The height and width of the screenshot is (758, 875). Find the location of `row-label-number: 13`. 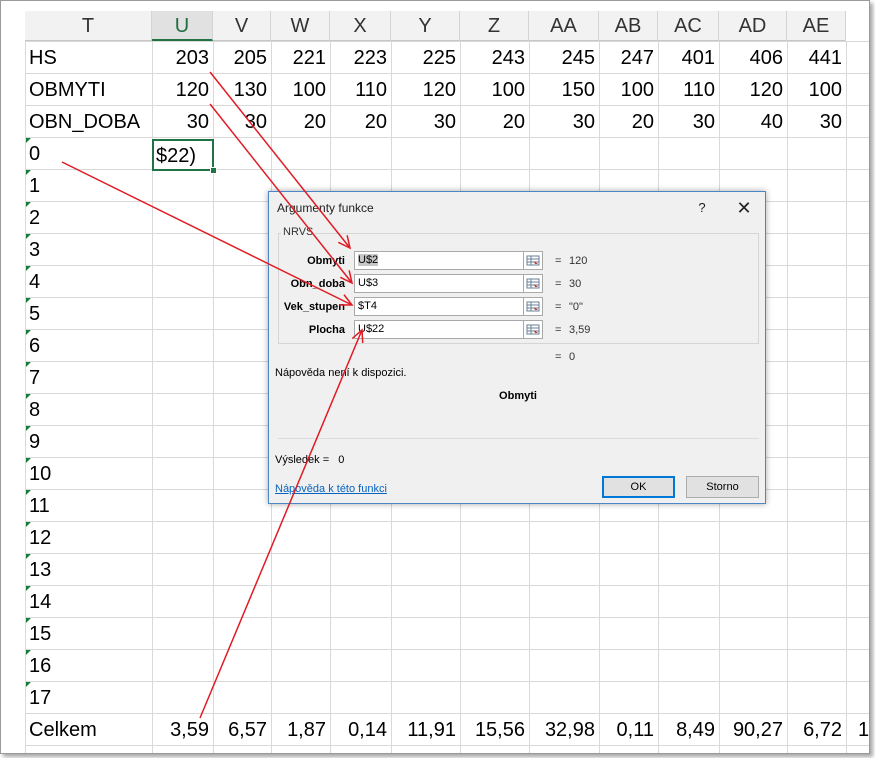

row-label-number: 13 is located at coordinates (88, 569).